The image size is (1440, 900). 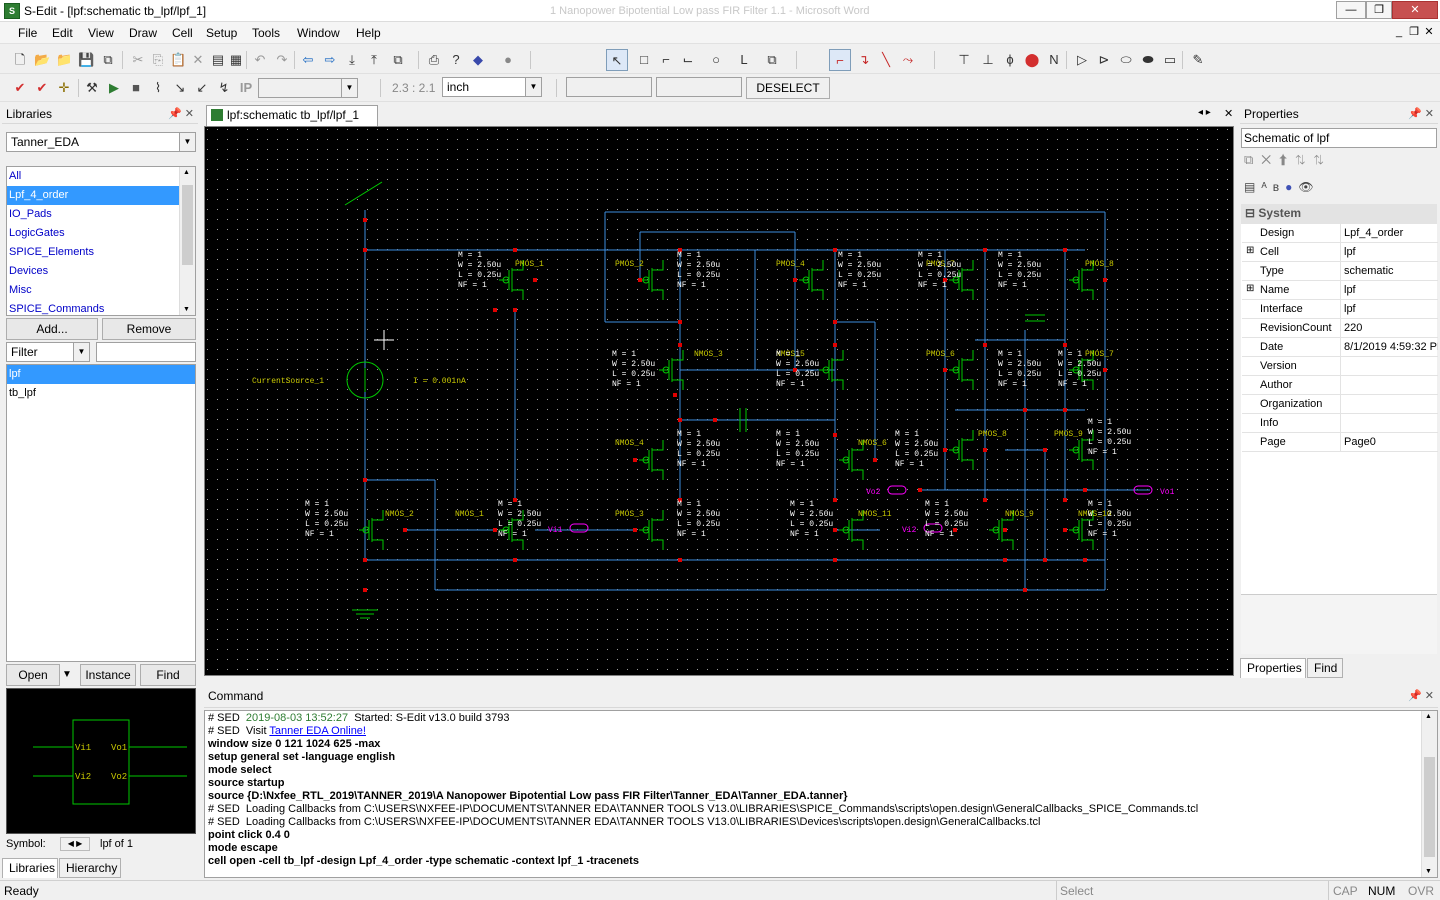 What do you see at coordinates (1340, 252) in the screenshot?
I see `property-row: ⊞ Cell lpf` at bounding box center [1340, 252].